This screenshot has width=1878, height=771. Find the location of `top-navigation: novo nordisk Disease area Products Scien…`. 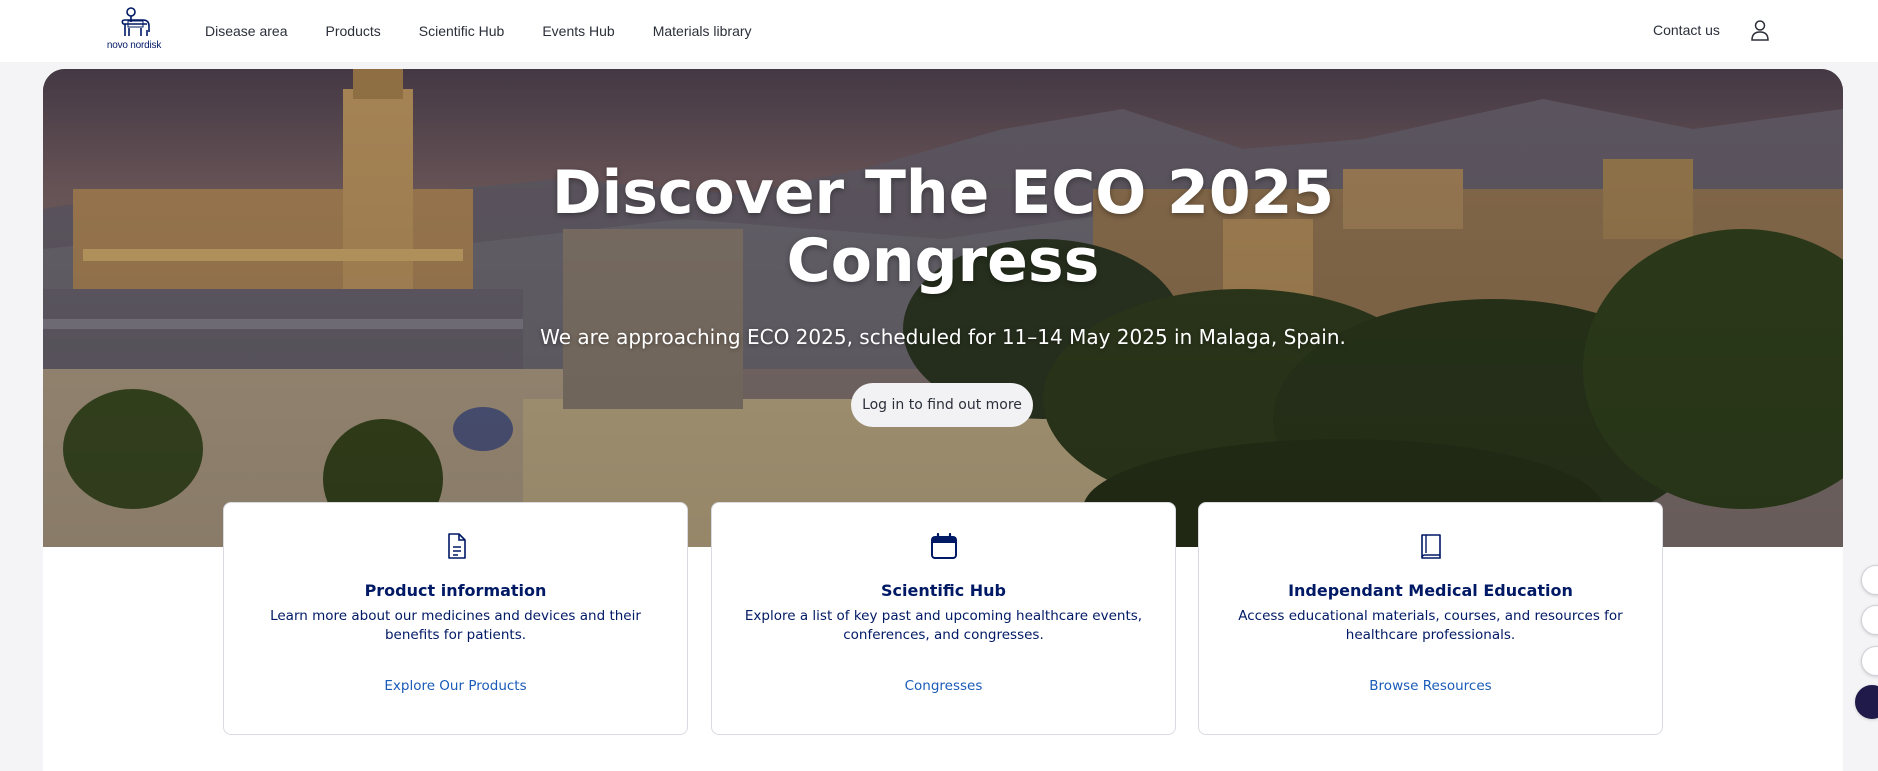

top-navigation: novo nordisk Disease area Products Scien… is located at coordinates (939, 31).